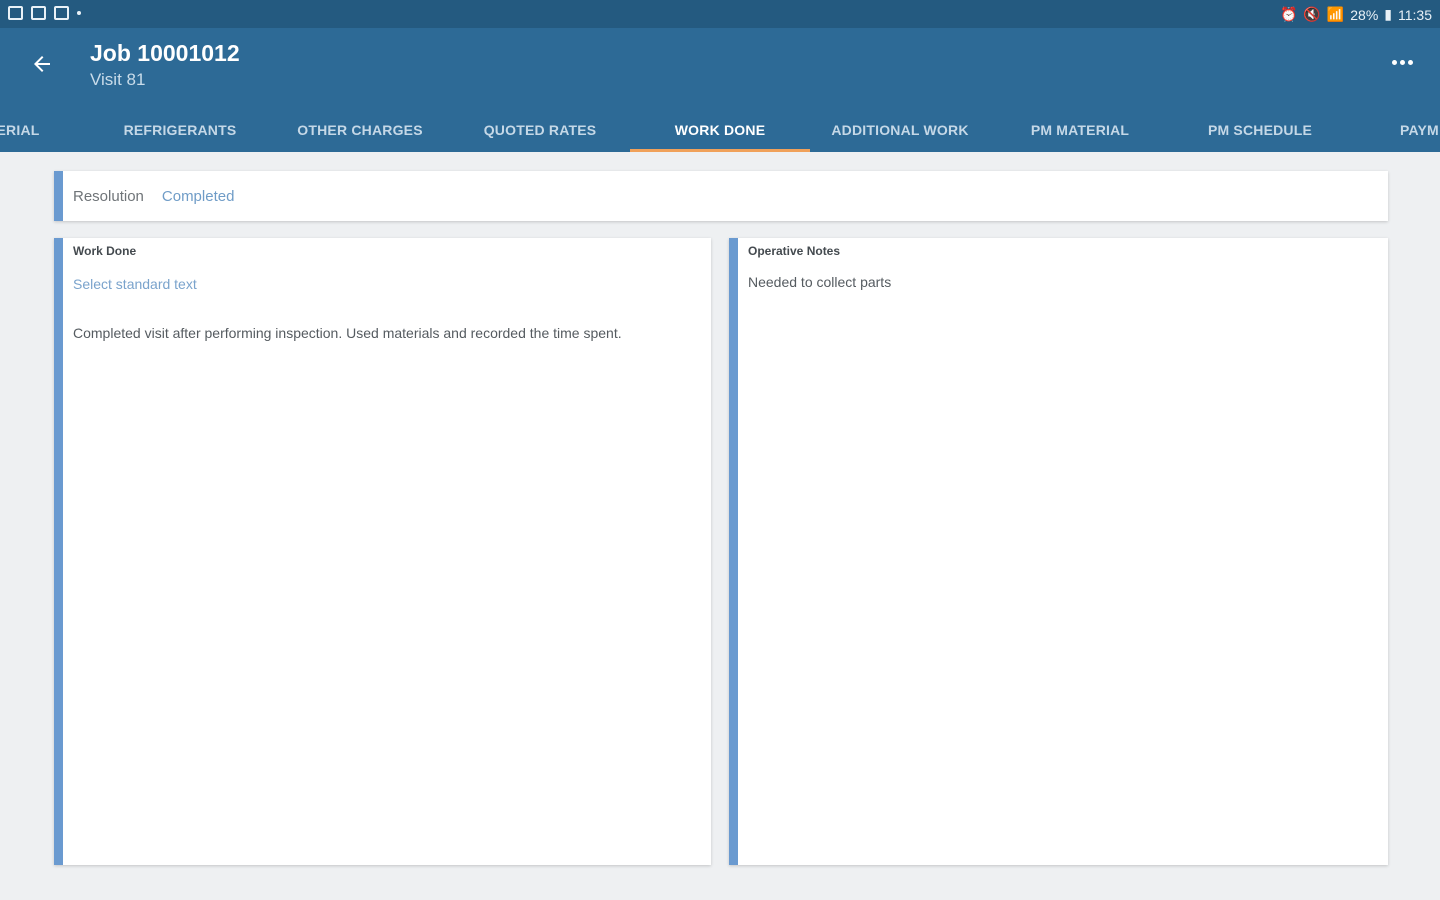 The height and width of the screenshot is (900, 1440). What do you see at coordinates (38, 13) in the screenshot?
I see `play-store-notification-icon` at bounding box center [38, 13].